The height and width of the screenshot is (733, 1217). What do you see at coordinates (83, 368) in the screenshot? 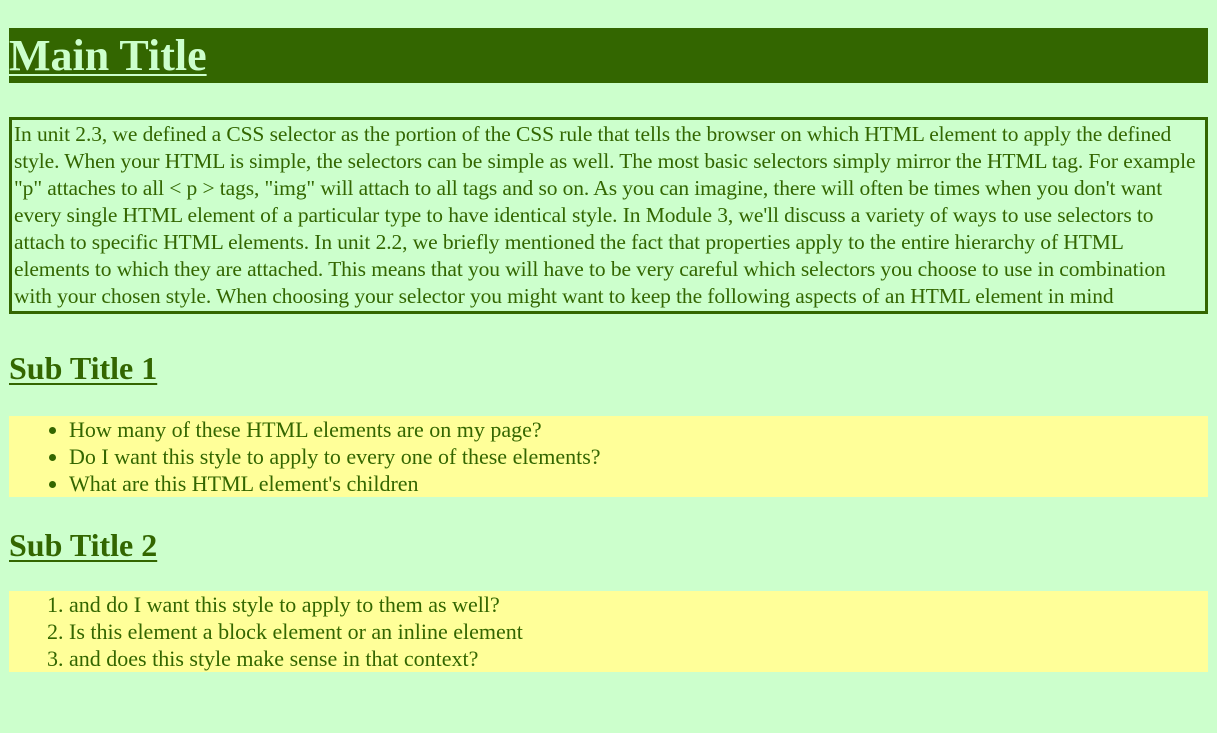
I see `sub-title-1: Sub Title 1` at bounding box center [83, 368].